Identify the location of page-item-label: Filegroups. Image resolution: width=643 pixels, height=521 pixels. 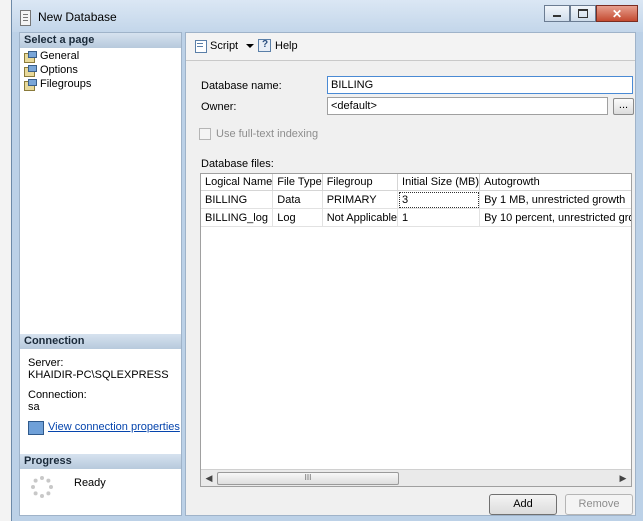
(66, 84).